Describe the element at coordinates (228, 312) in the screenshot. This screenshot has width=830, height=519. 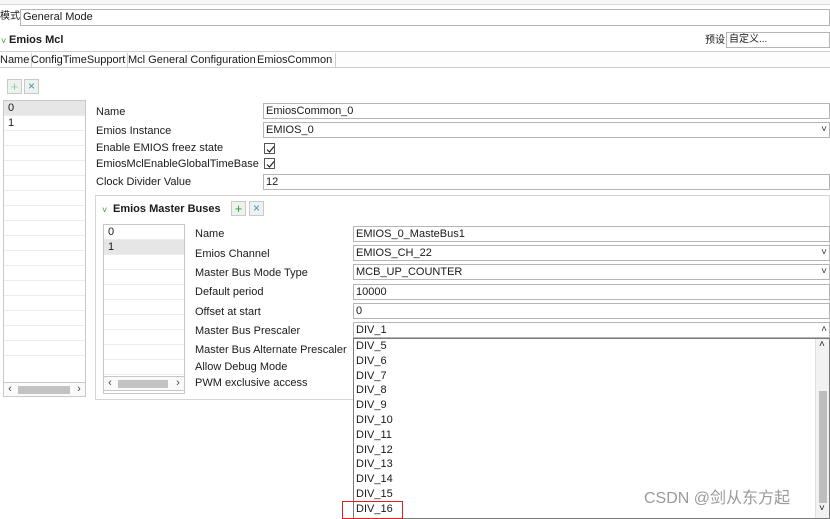
I see `offset-label: Offset at start` at that location.